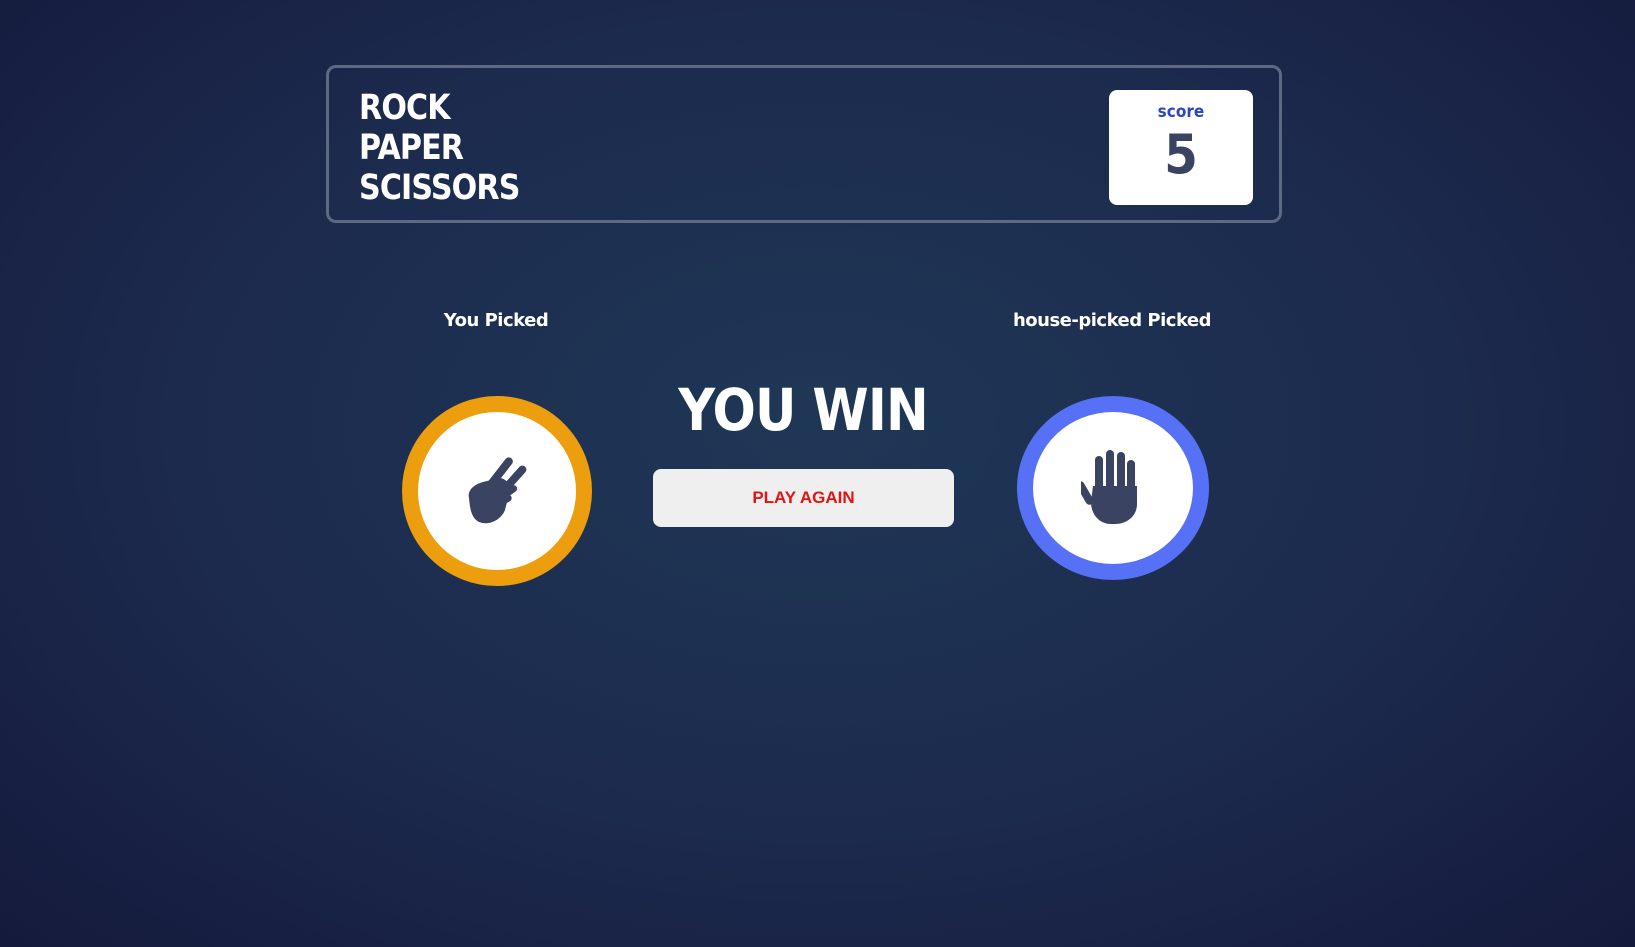 The width and height of the screenshot is (1635, 947). I want to click on player-pick-label: You Picked, so click(496, 320).